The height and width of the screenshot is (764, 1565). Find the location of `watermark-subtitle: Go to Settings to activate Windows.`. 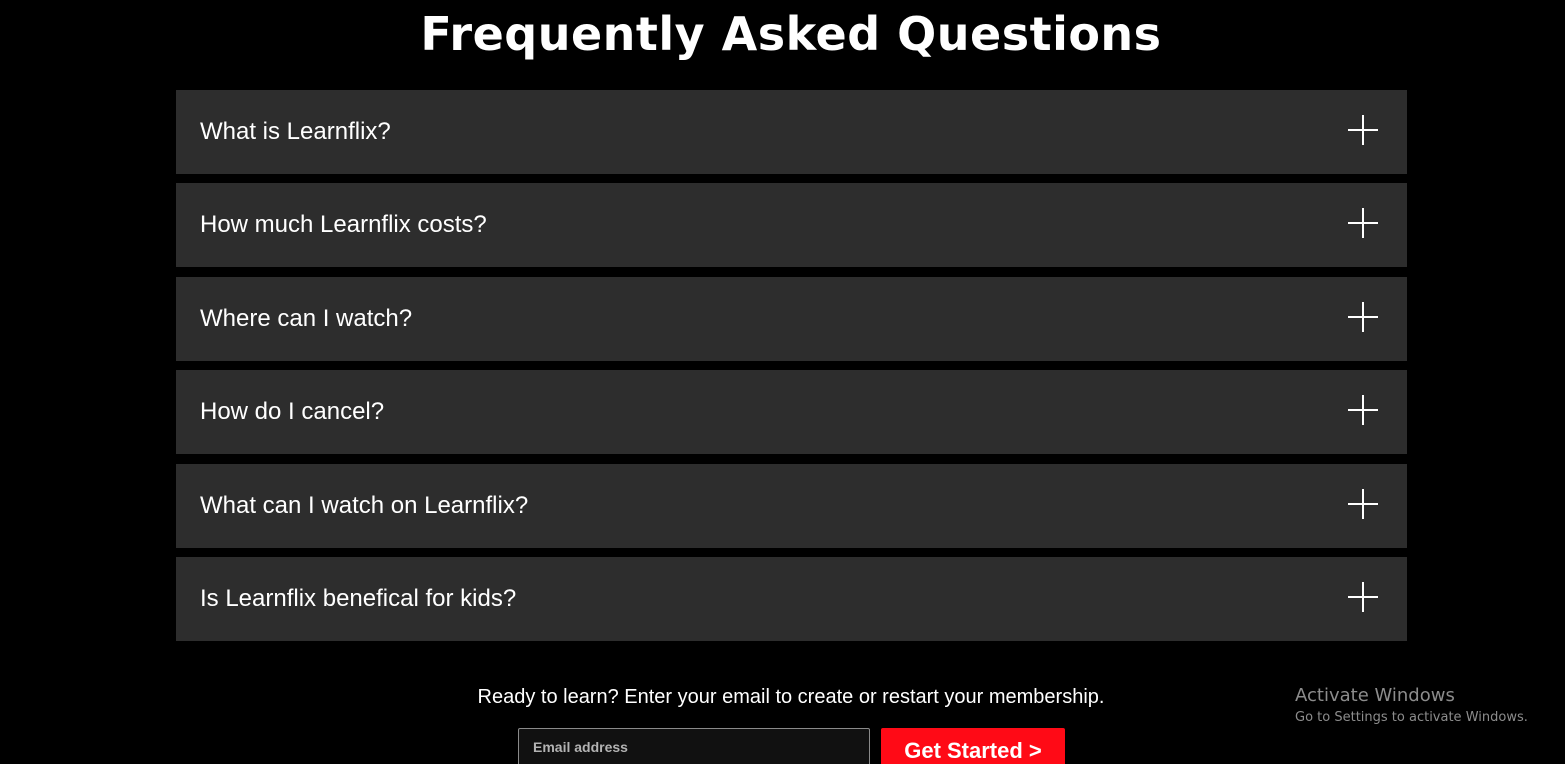

watermark-subtitle: Go to Settings to activate Windows. is located at coordinates (1411, 717).